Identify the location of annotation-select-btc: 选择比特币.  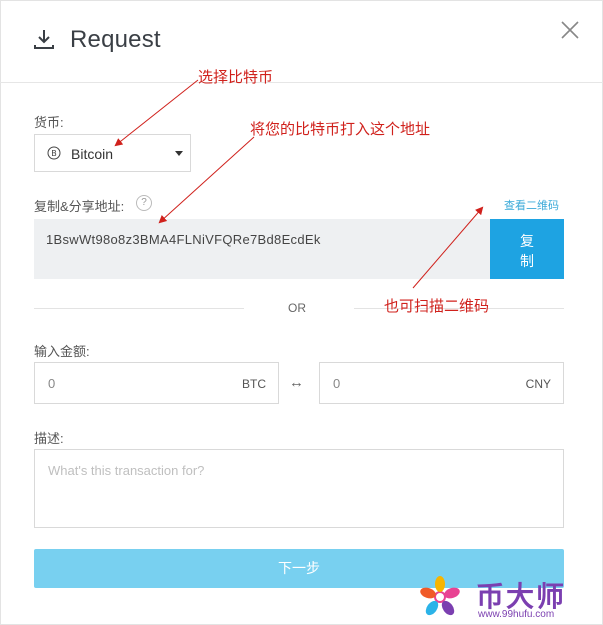
(236, 77).